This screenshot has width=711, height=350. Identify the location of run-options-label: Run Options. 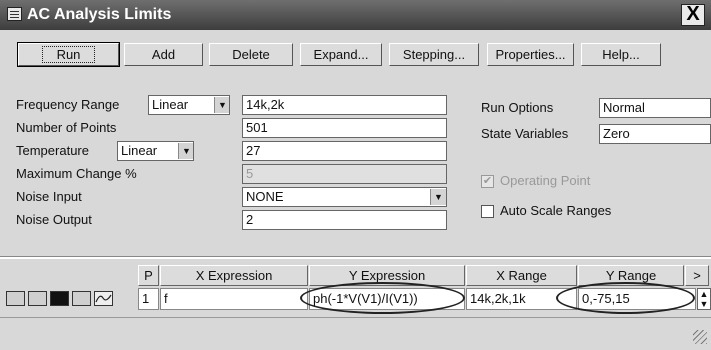
(517, 107).